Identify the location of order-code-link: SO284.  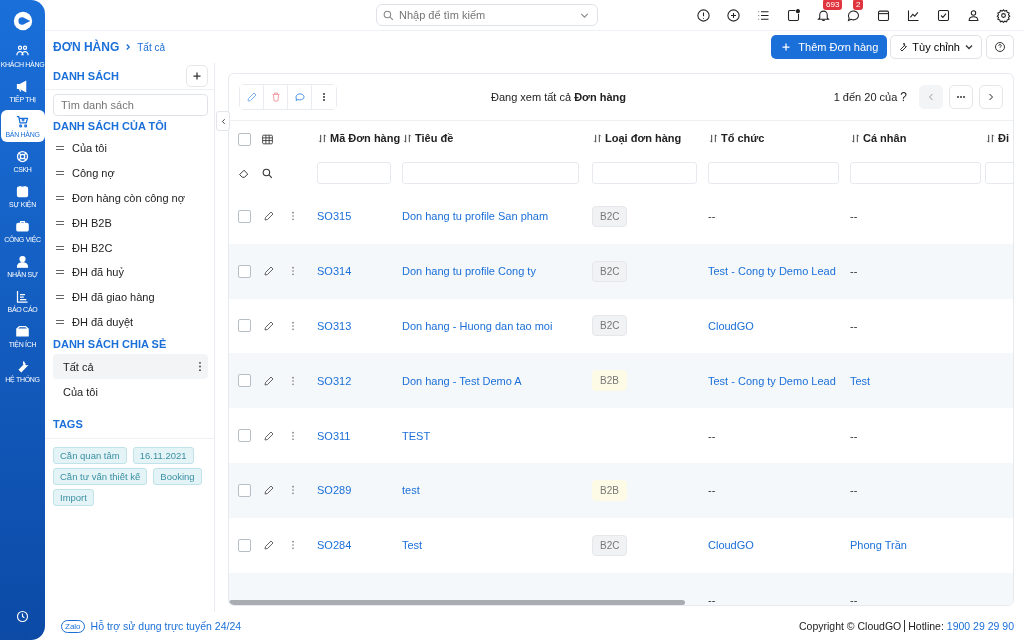
(334, 545).